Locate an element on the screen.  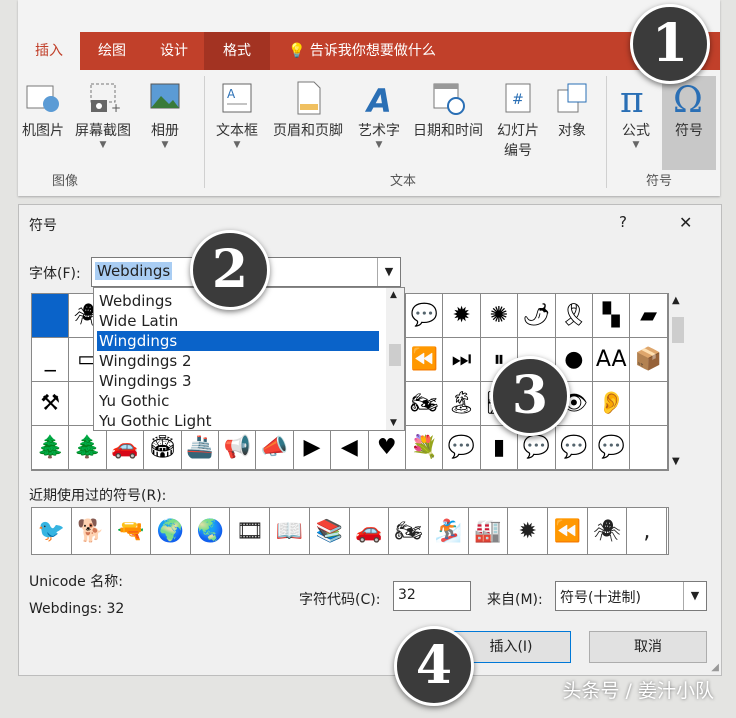
screenshot-button: + 屏幕截图 ▼ is located at coordinates (103, 115).